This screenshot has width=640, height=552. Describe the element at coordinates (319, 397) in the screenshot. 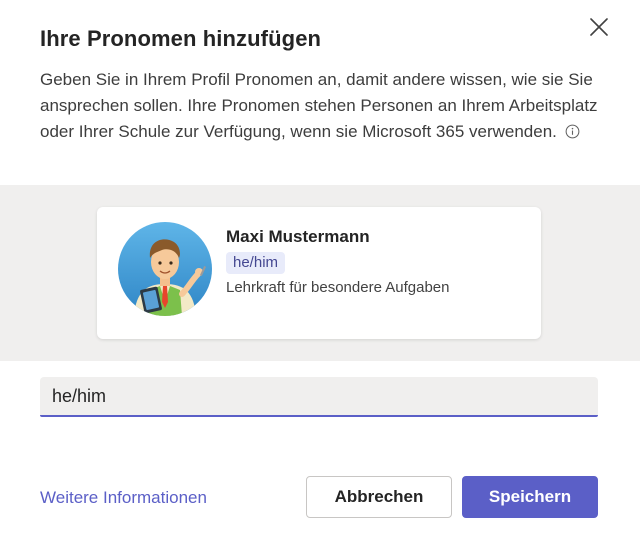

I see `pronoun-input` at that location.